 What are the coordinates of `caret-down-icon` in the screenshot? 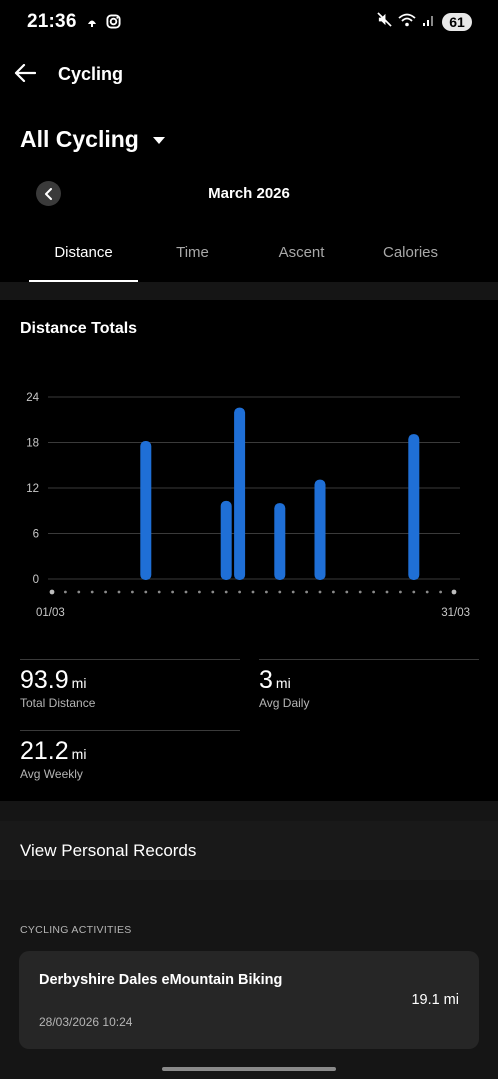 It's located at (158, 140).